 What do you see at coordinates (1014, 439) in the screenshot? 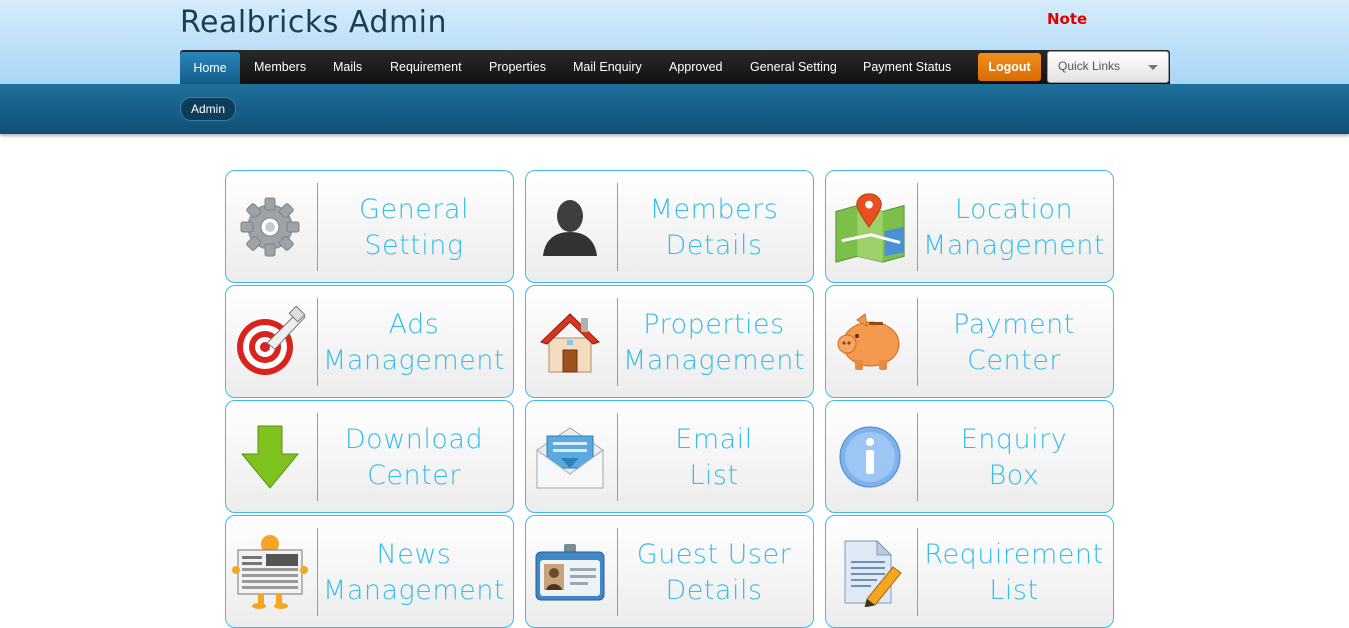
I see `tile-label-line1: Enquiry` at bounding box center [1014, 439].